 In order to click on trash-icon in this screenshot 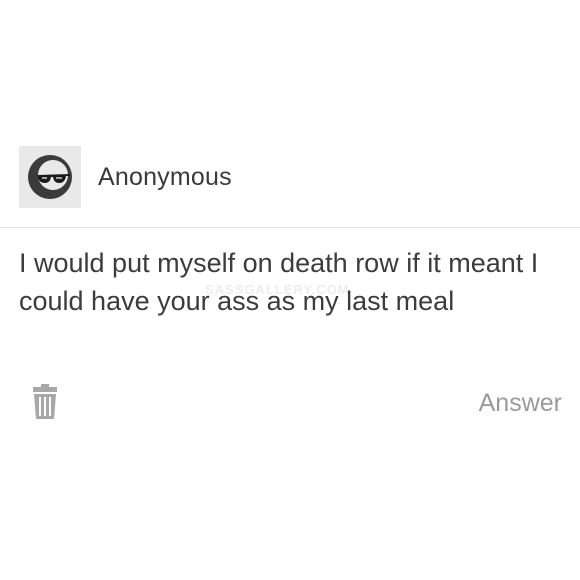, I will do `click(45, 401)`.